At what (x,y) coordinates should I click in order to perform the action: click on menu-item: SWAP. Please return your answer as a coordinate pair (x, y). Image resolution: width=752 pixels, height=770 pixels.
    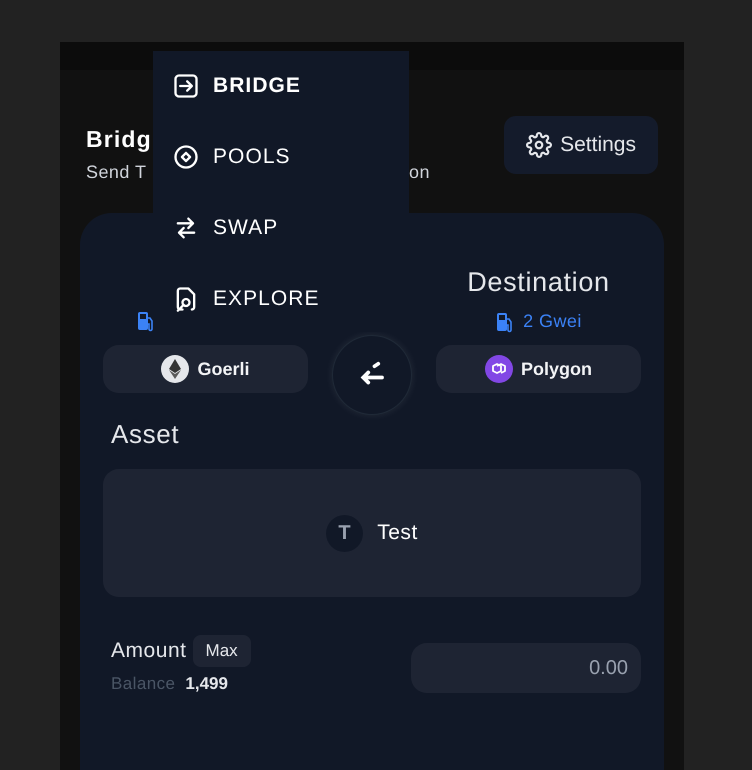
    Looking at the image, I should click on (225, 228).